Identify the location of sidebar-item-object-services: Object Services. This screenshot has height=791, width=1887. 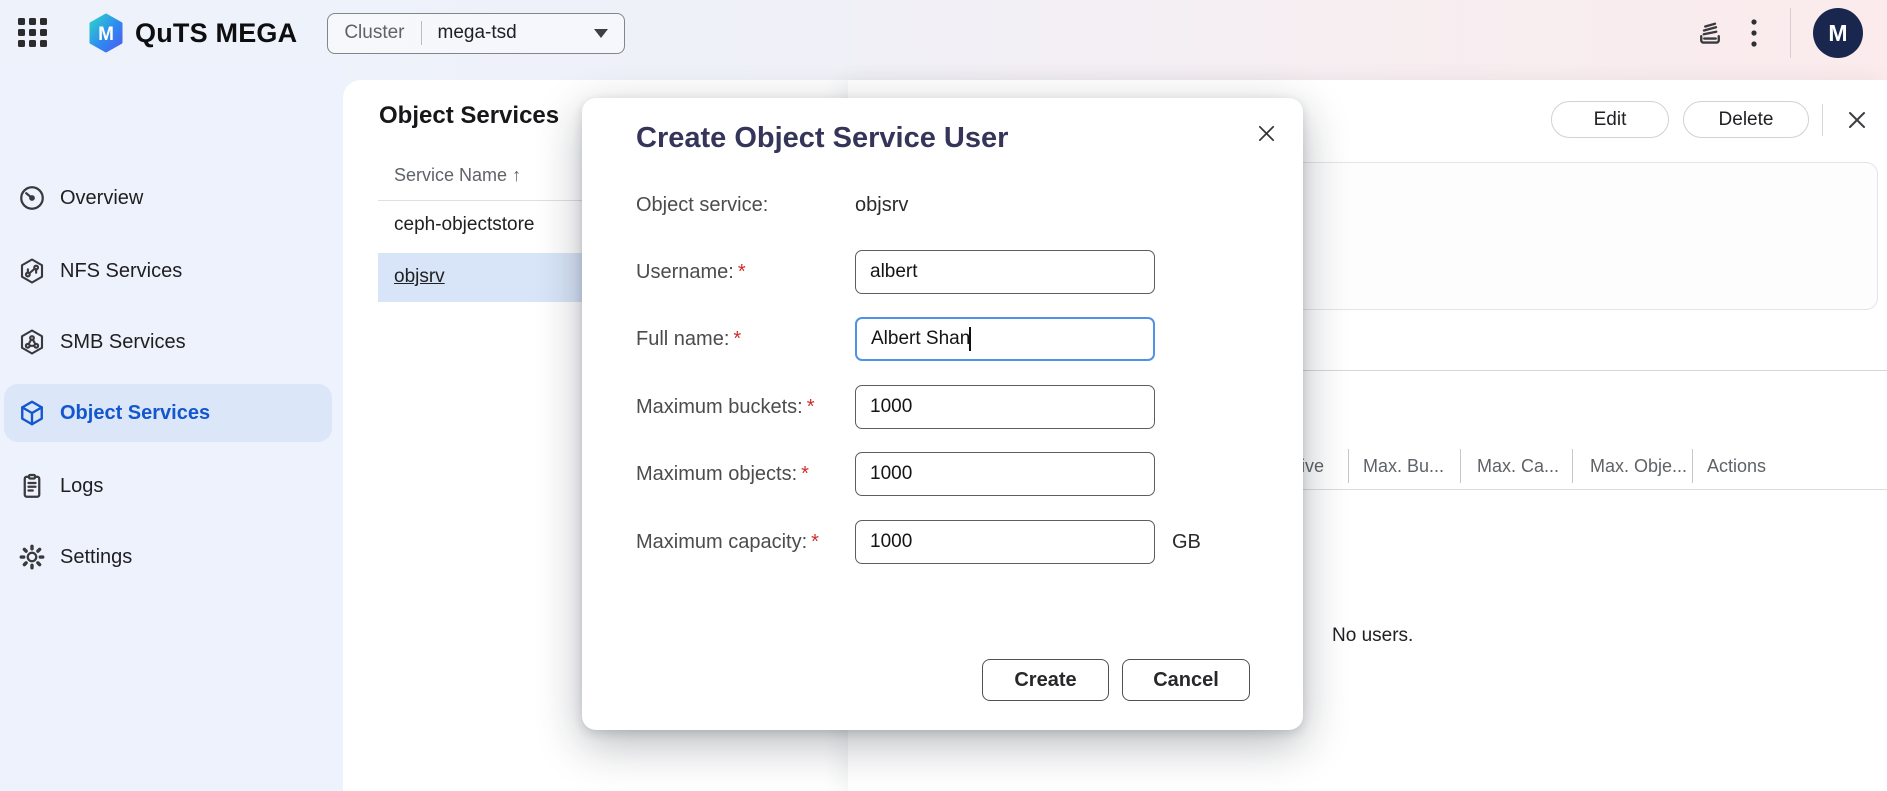
(171, 413).